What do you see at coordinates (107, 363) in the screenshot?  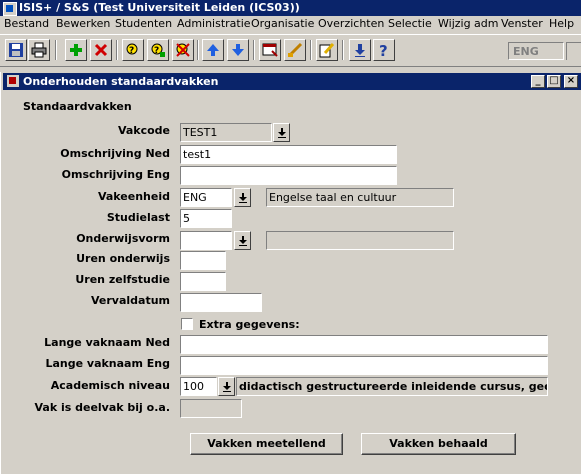 I see `lange-vaknaam-eng-label: Lange vaknaam Eng` at bounding box center [107, 363].